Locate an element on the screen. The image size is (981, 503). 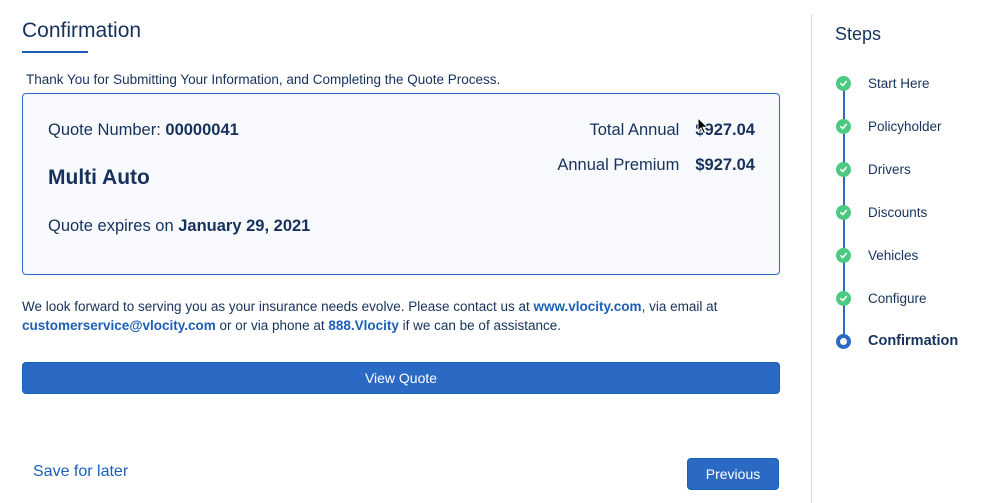
quote-expiration: Quote expires on January 29, 2021 is located at coordinates (179, 226).